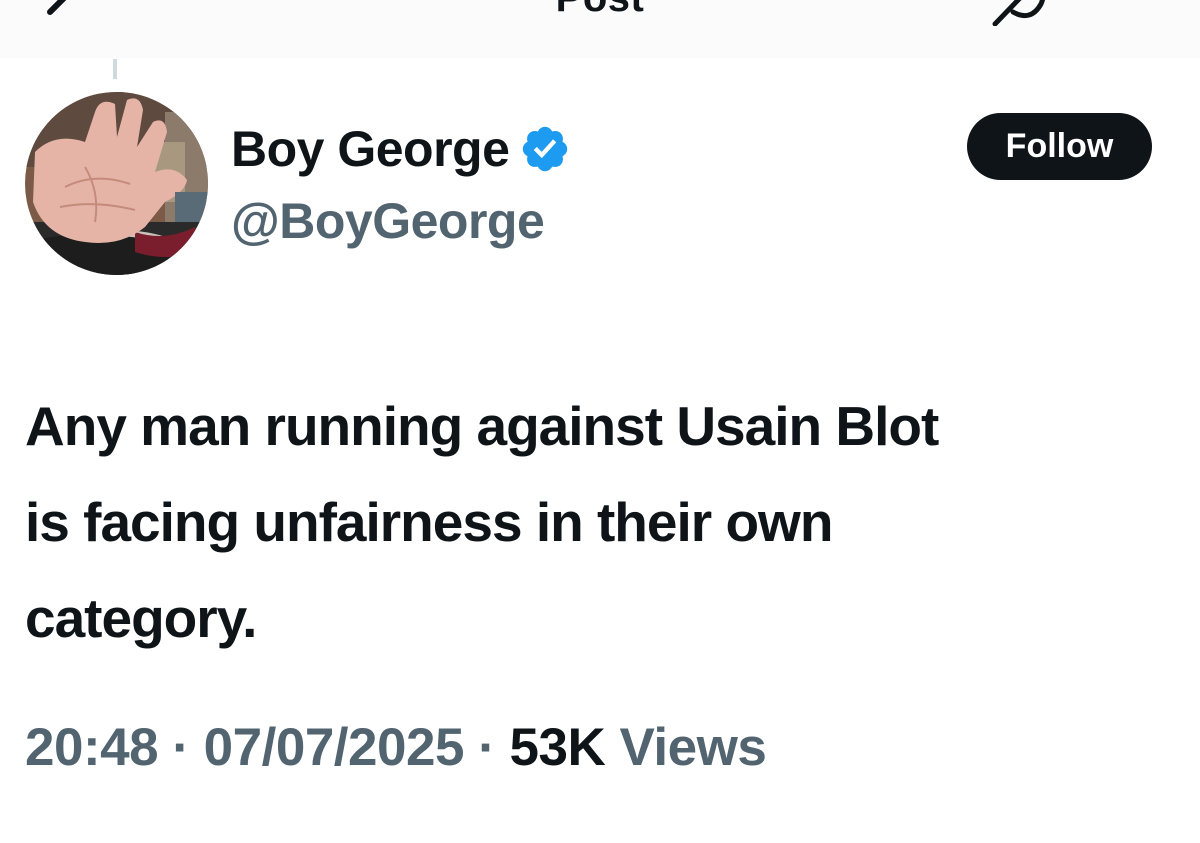 Image resolution: width=1200 pixels, height=843 pixels. Describe the element at coordinates (482, 426) in the screenshot. I see `tweet-text-line: Any man running against Usain Blot` at that location.